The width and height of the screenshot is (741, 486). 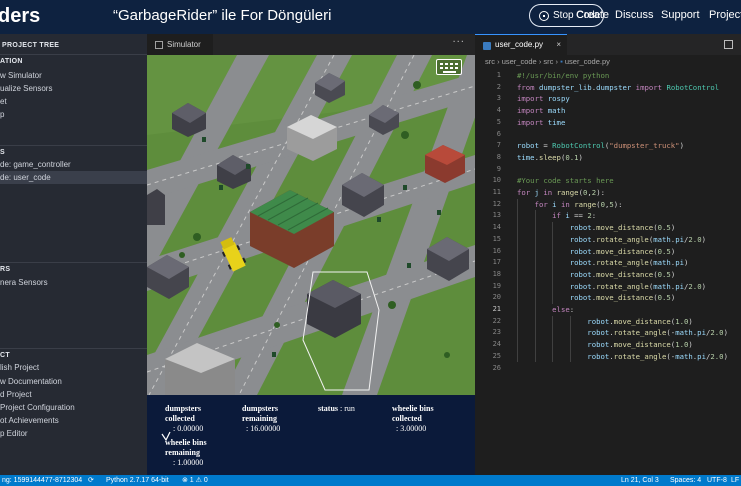 What do you see at coordinates (725, 15) in the screenshot?
I see `nav-projects: Projects` at bounding box center [725, 15].